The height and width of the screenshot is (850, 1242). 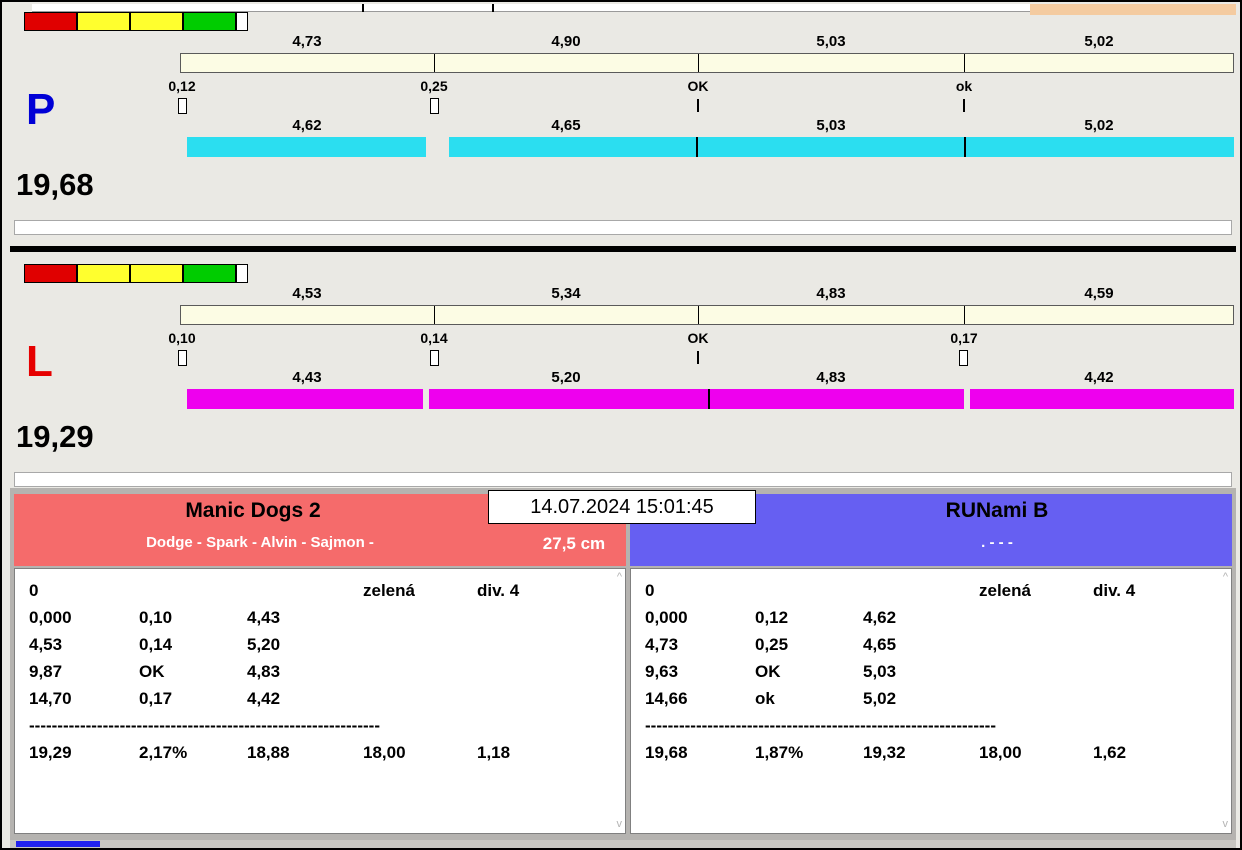 What do you see at coordinates (307, 41) in the screenshot?
I see `time-value: 4,73` at bounding box center [307, 41].